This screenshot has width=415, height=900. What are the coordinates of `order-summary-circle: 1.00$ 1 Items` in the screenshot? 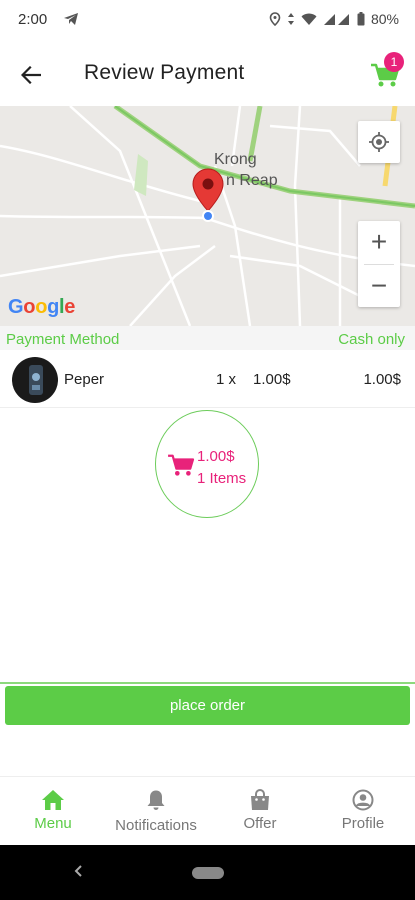 It's located at (207, 464).